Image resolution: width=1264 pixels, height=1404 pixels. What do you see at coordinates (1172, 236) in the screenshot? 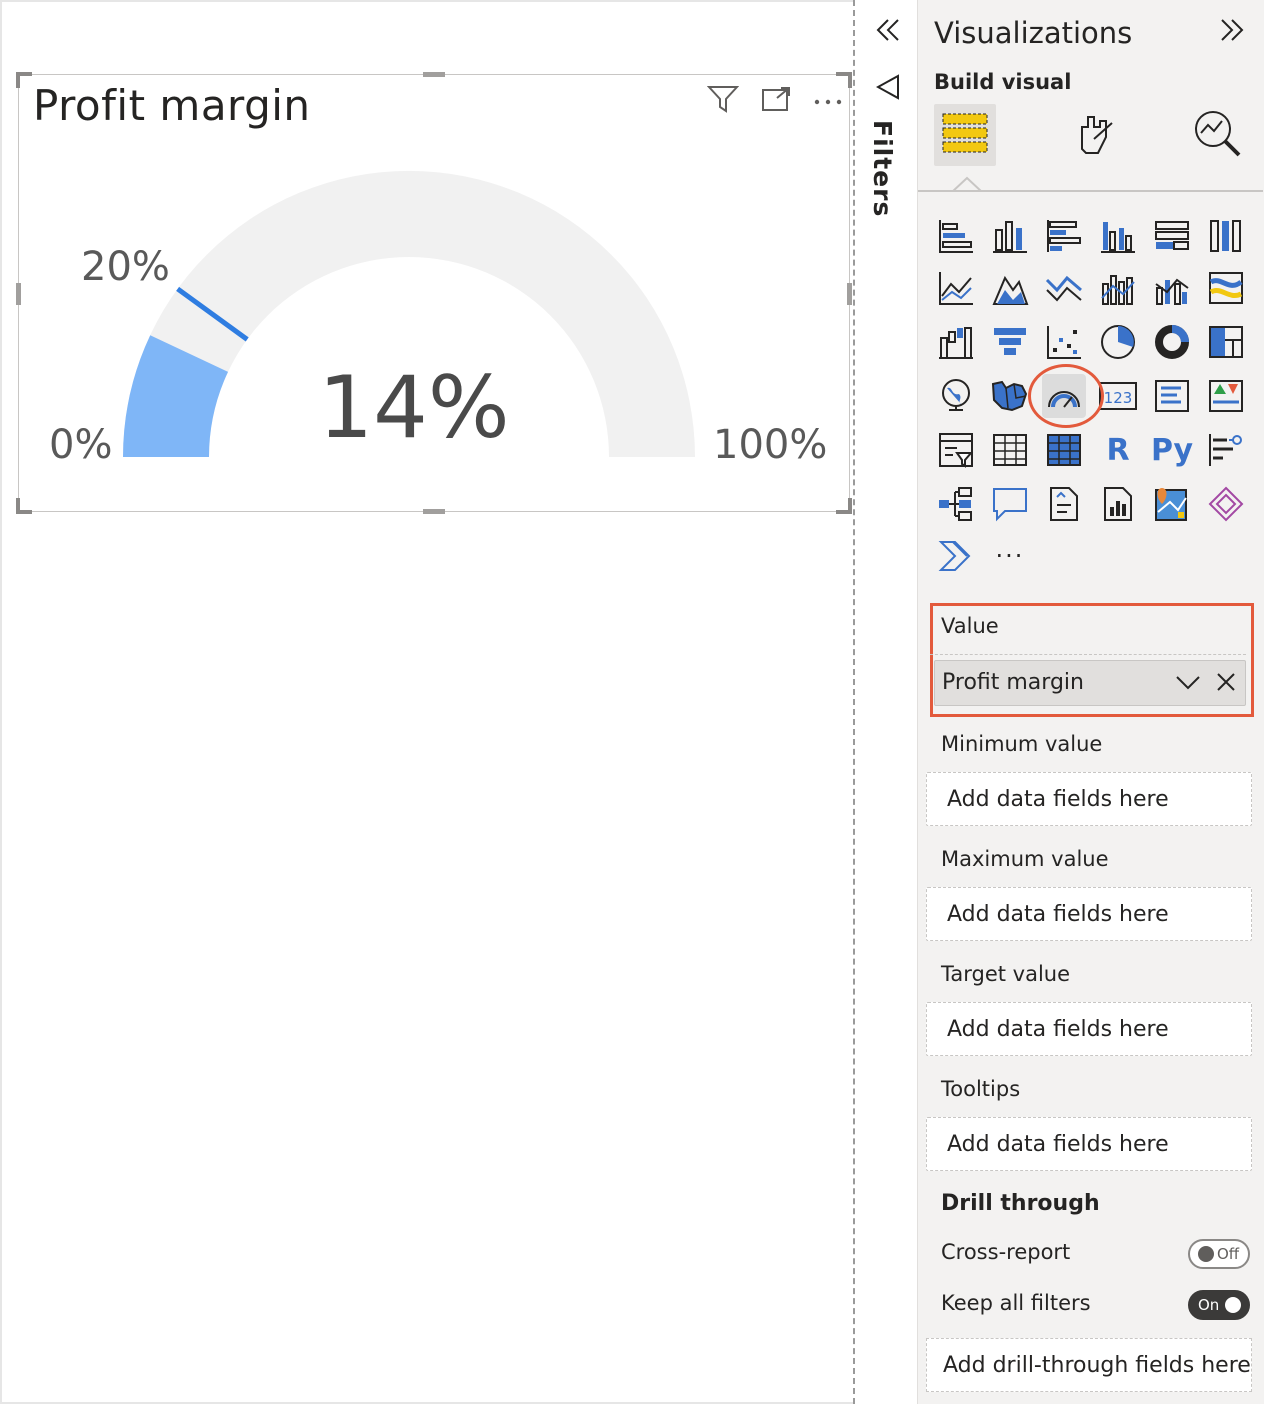
I see `100-stacked-bar-chart-icon` at bounding box center [1172, 236].